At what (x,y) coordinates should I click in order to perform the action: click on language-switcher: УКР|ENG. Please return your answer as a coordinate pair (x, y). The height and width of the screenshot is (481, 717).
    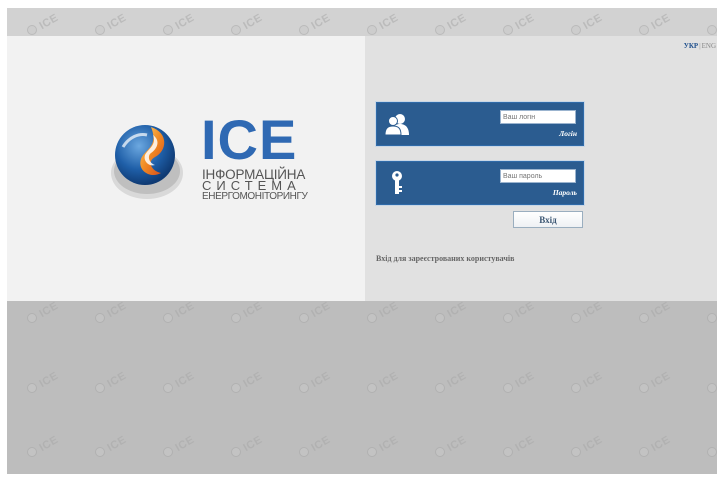
    Looking at the image, I should click on (700, 46).